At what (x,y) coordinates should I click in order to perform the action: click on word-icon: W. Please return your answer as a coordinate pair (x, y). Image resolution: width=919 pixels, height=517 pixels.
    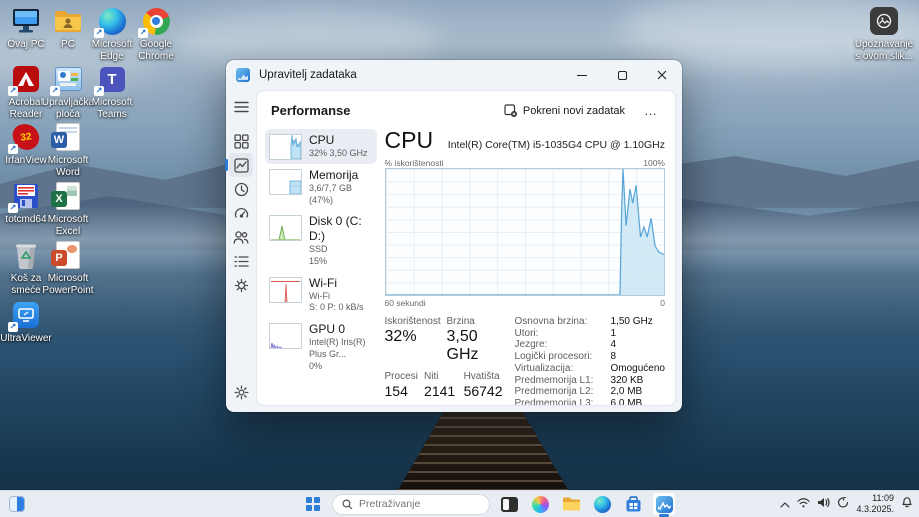
    Looking at the image, I should click on (67, 137).